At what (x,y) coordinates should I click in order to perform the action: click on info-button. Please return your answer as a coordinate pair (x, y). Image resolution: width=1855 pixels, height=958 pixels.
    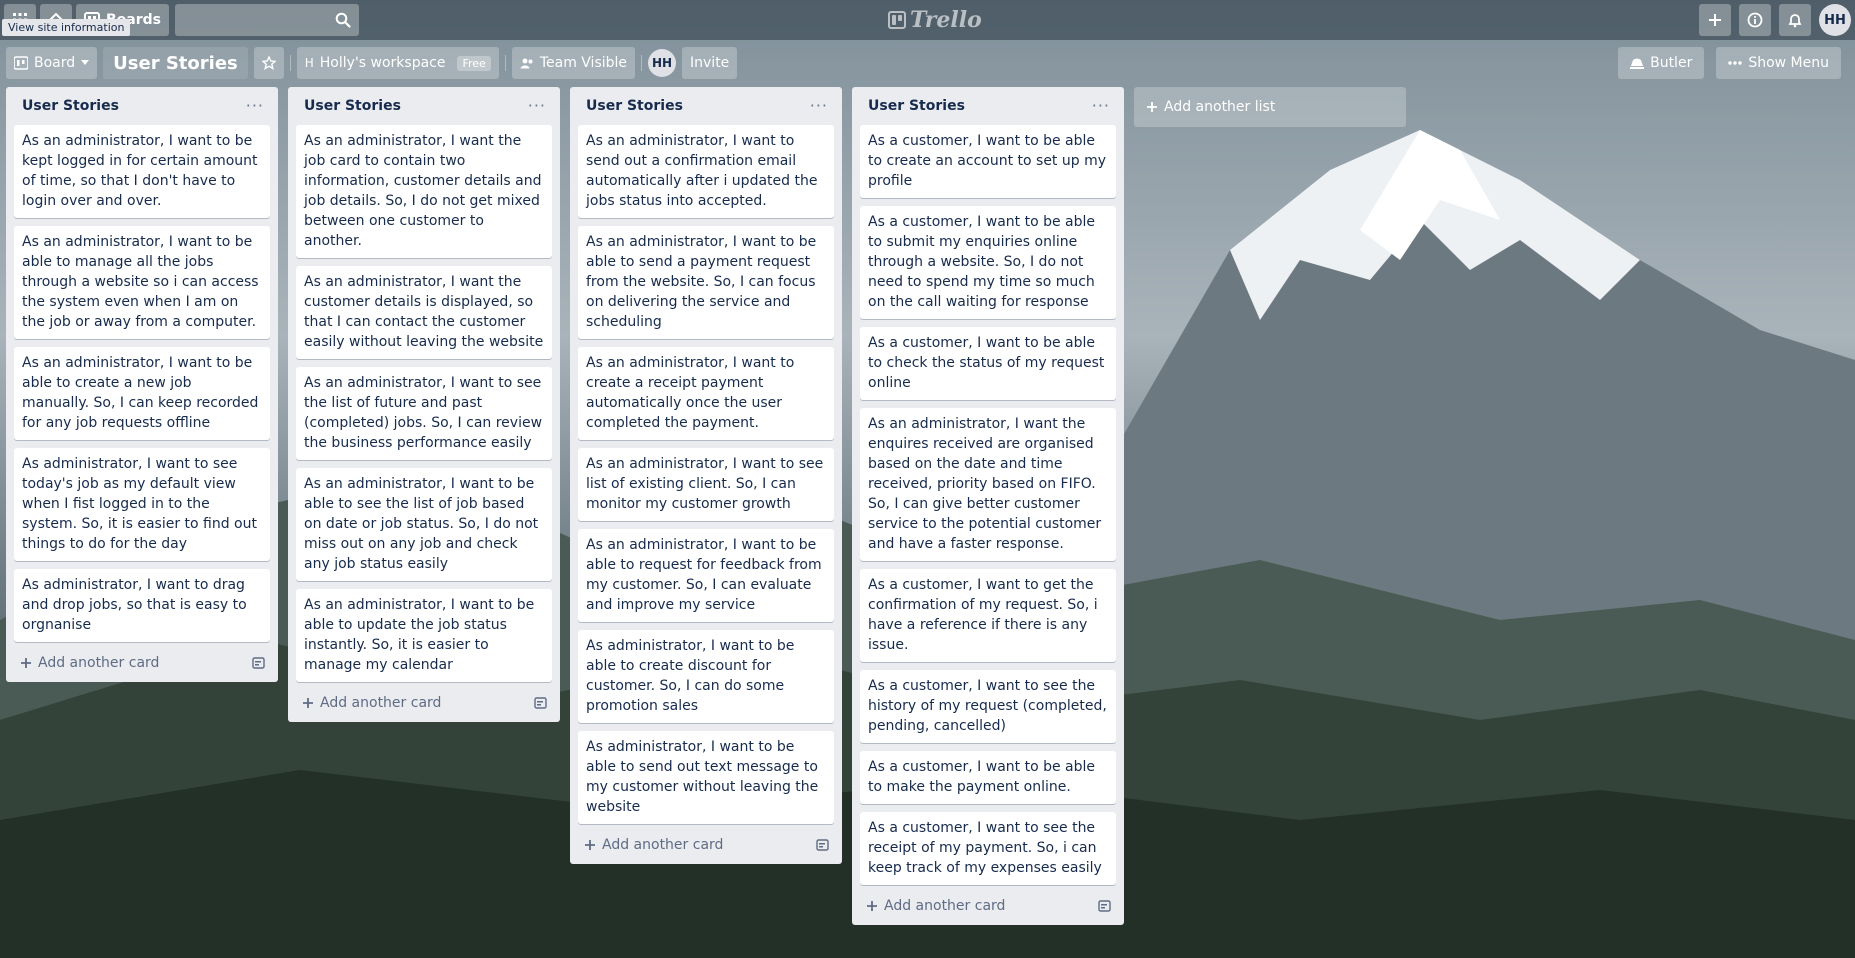
    Looking at the image, I should click on (1755, 20).